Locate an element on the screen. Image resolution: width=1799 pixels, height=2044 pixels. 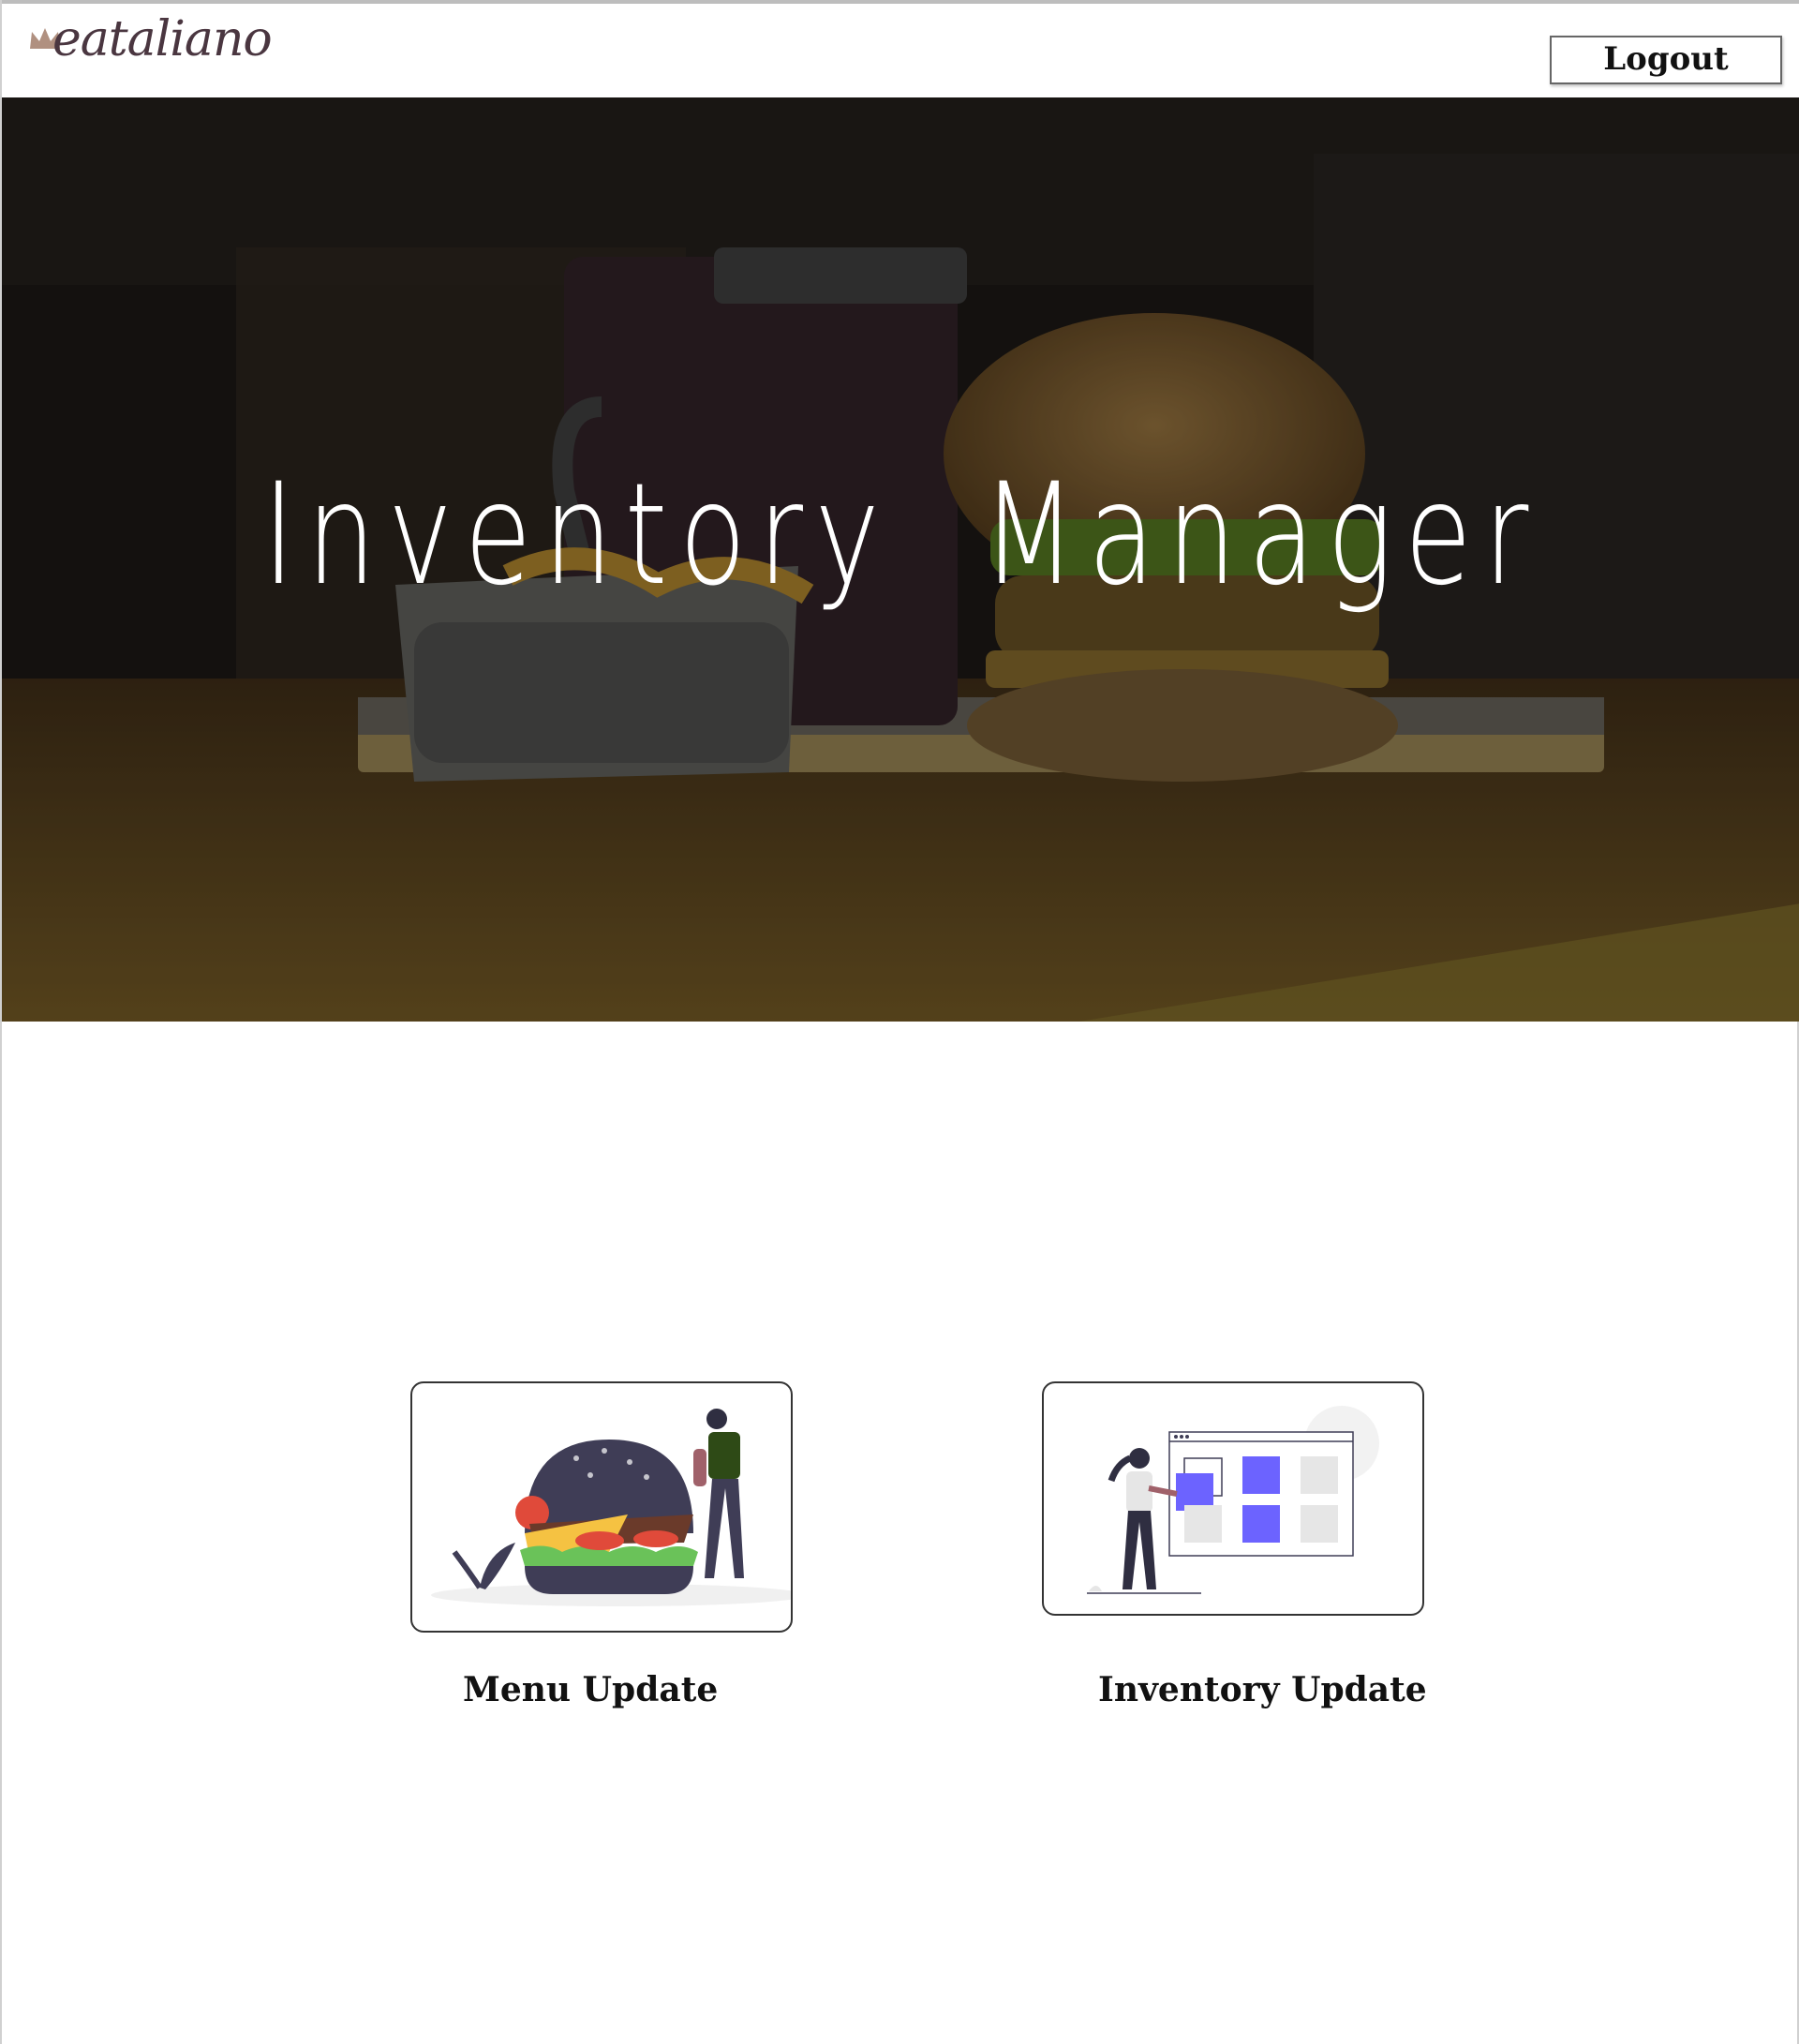
menu-update-label: Menu Update is located at coordinates (590, 1690).